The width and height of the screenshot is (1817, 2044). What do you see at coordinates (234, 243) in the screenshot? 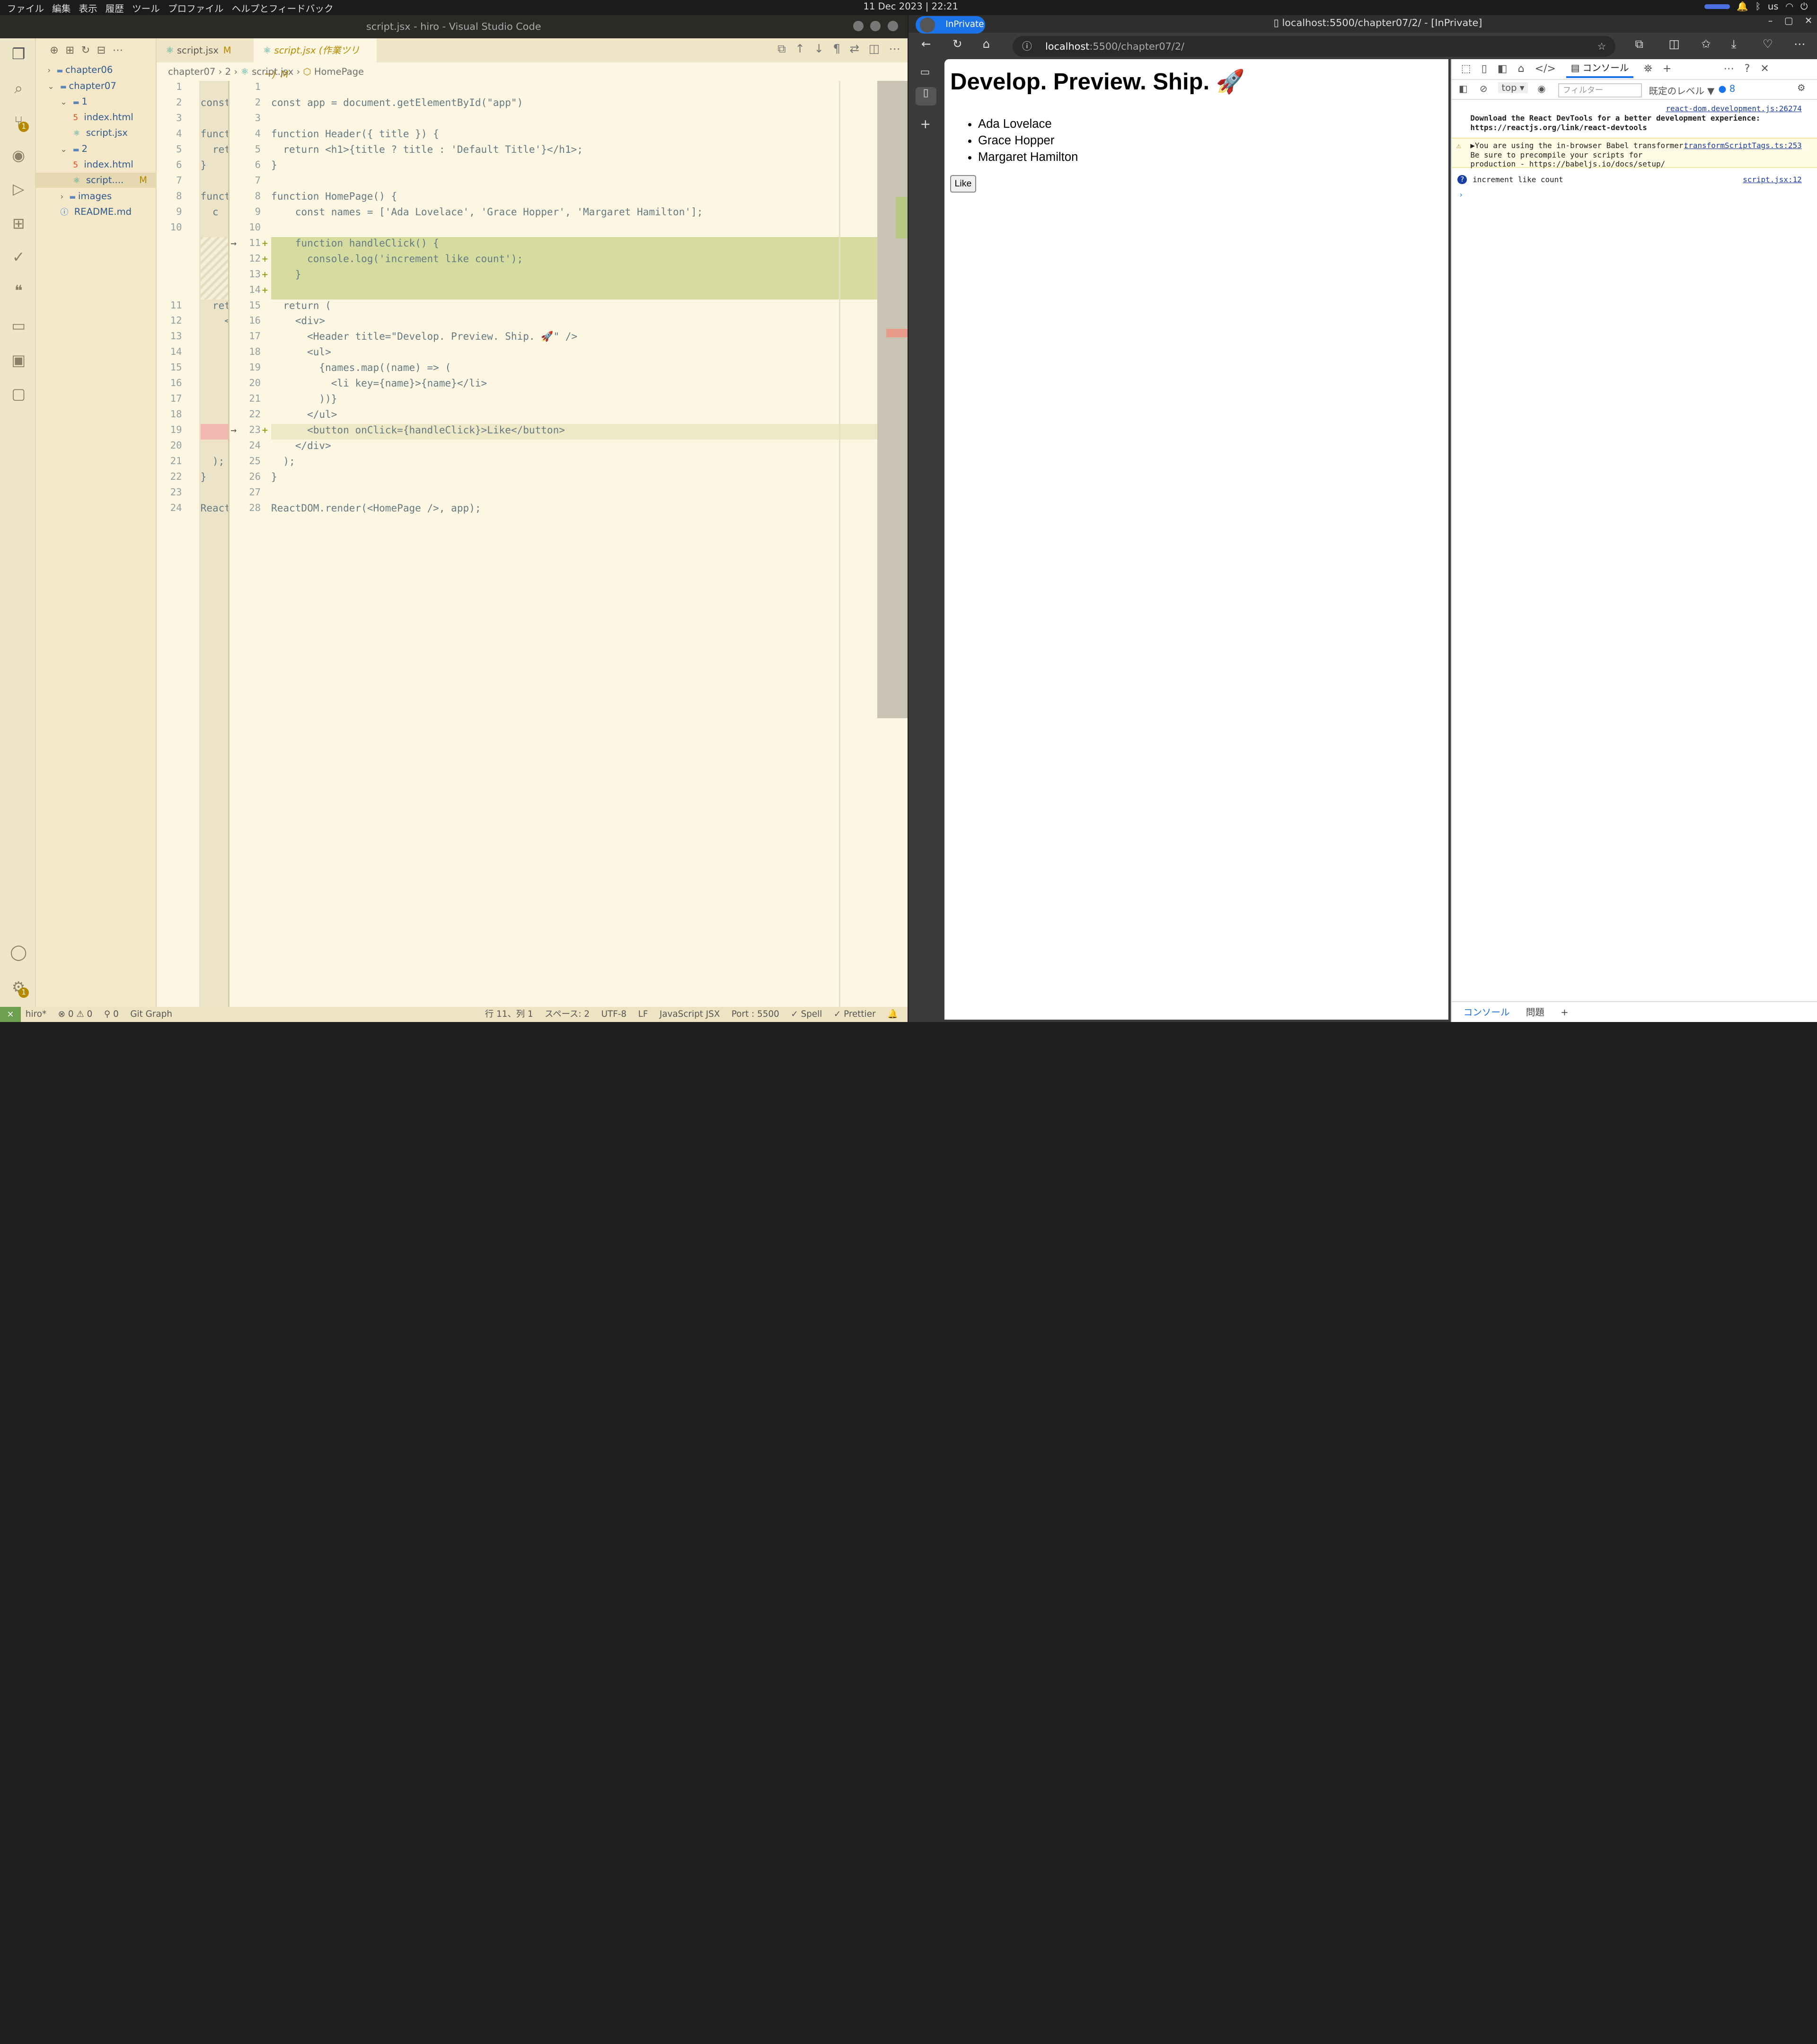
I see `revert-change-icon: →` at bounding box center [234, 243].